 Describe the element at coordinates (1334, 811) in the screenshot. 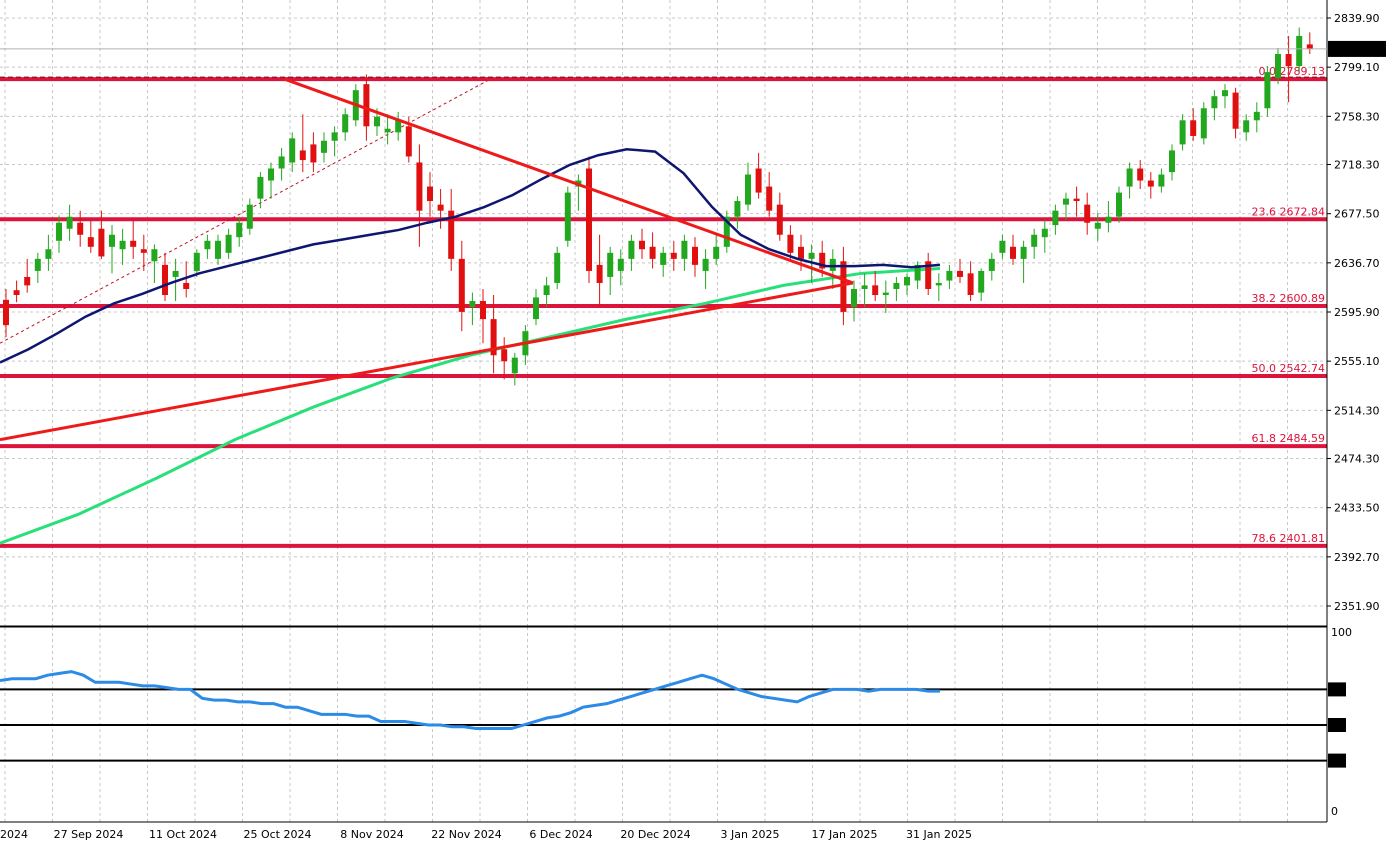

I see `rsi-tick-label: 0` at that location.